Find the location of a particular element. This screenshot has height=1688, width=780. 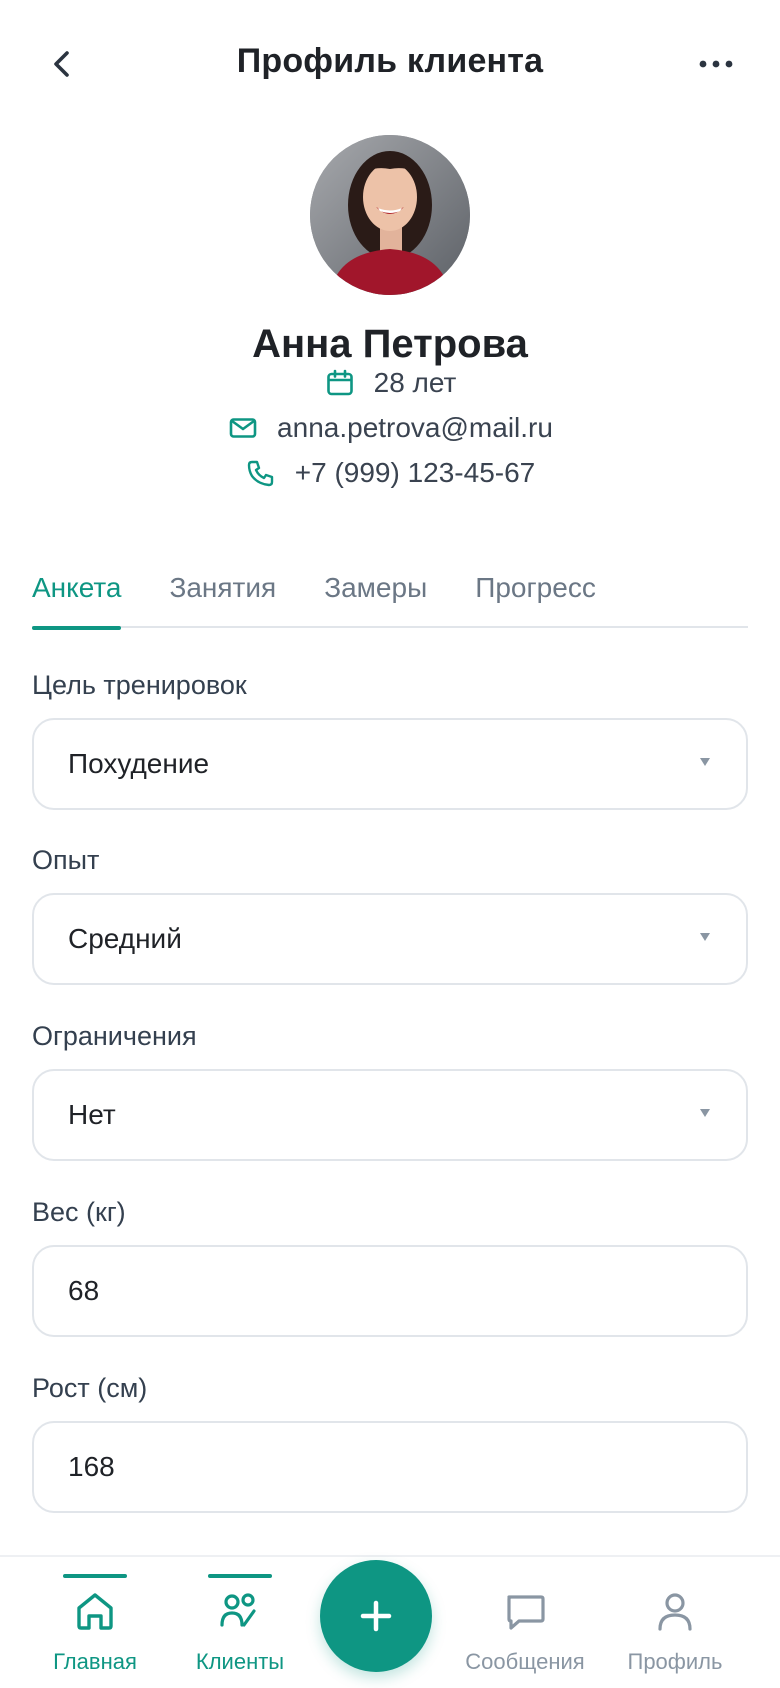

nav-home: Главная is located at coordinates (95, 1622).